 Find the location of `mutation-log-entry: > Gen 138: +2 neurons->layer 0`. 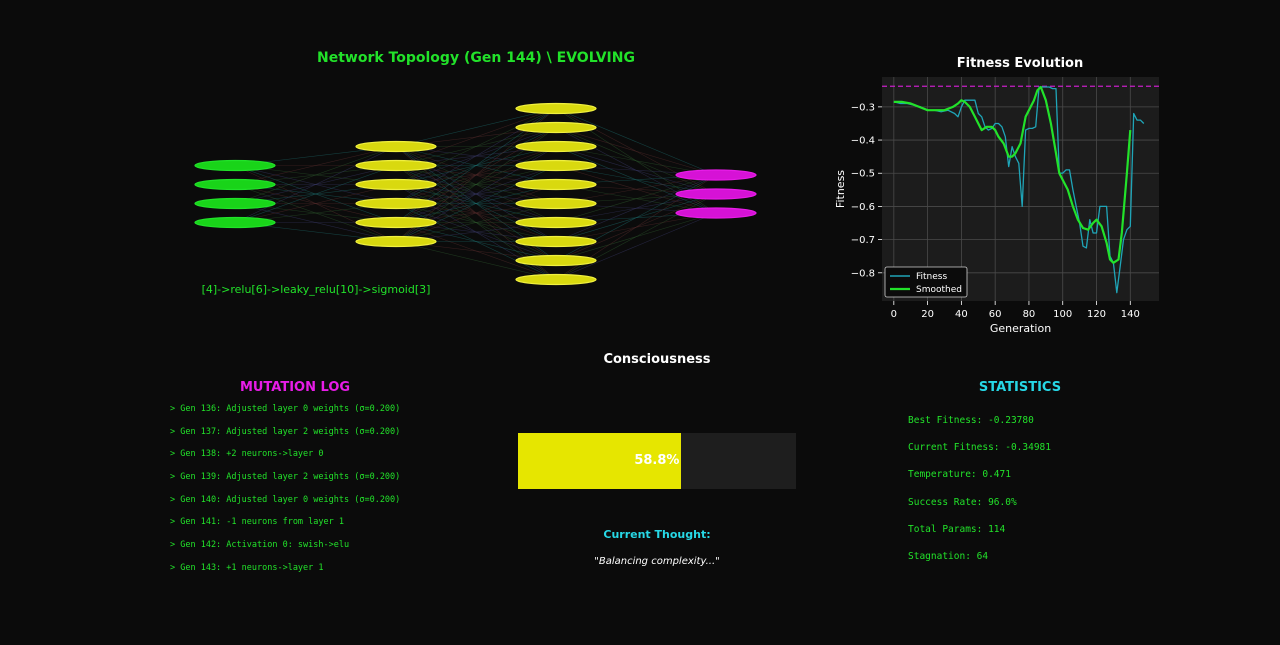

mutation-log-entry: > Gen 138: +2 neurons->layer 0 is located at coordinates (247, 454).